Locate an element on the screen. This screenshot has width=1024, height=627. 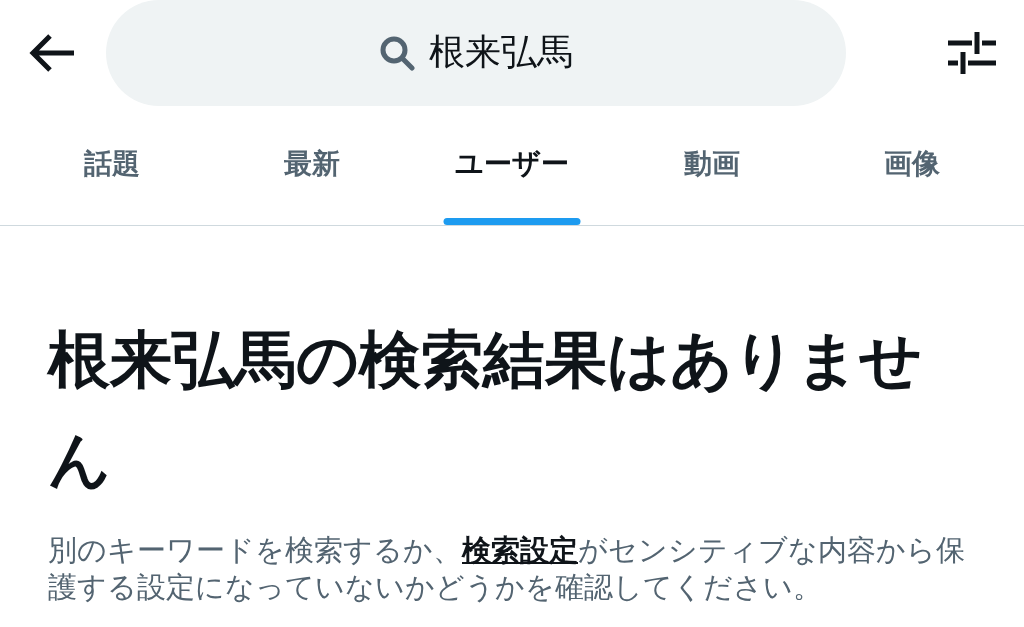
search-icon is located at coordinates (397, 52).